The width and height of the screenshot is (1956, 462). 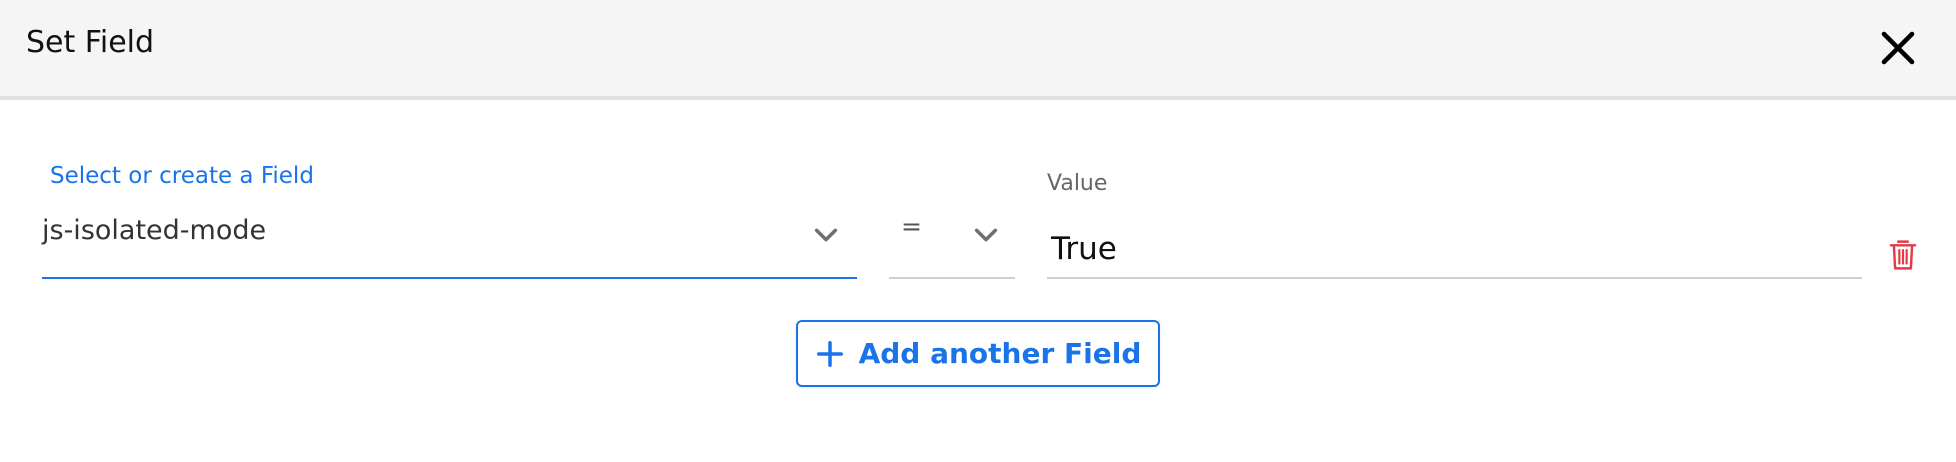 I want to click on close-button, so click(x=1898, y=48).